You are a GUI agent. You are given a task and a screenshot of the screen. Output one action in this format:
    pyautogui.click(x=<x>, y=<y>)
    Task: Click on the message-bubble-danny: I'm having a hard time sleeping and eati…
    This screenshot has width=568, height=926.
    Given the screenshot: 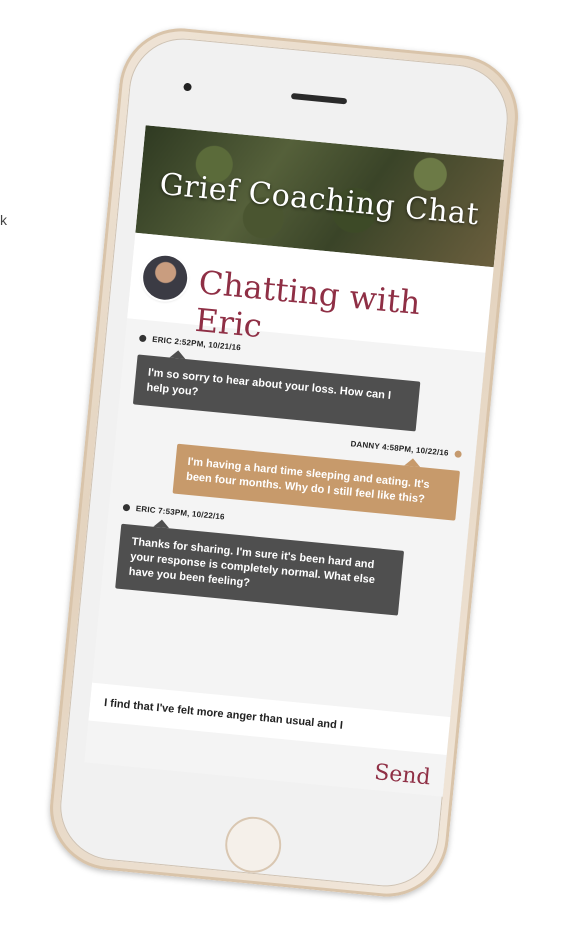 What is the action you would take?
    pyautogui.click(x=316, y=482)
    